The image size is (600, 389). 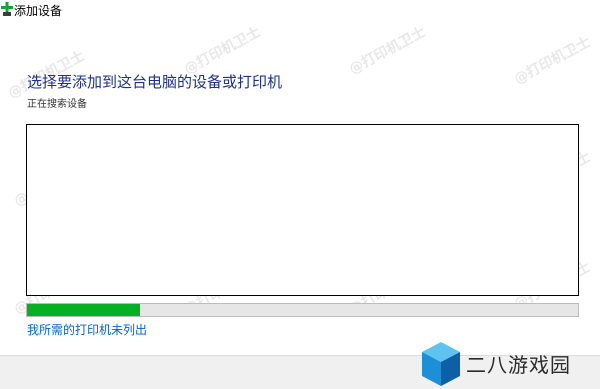 I want to click on add-device-plus-icon, so click(x=7, y=9).